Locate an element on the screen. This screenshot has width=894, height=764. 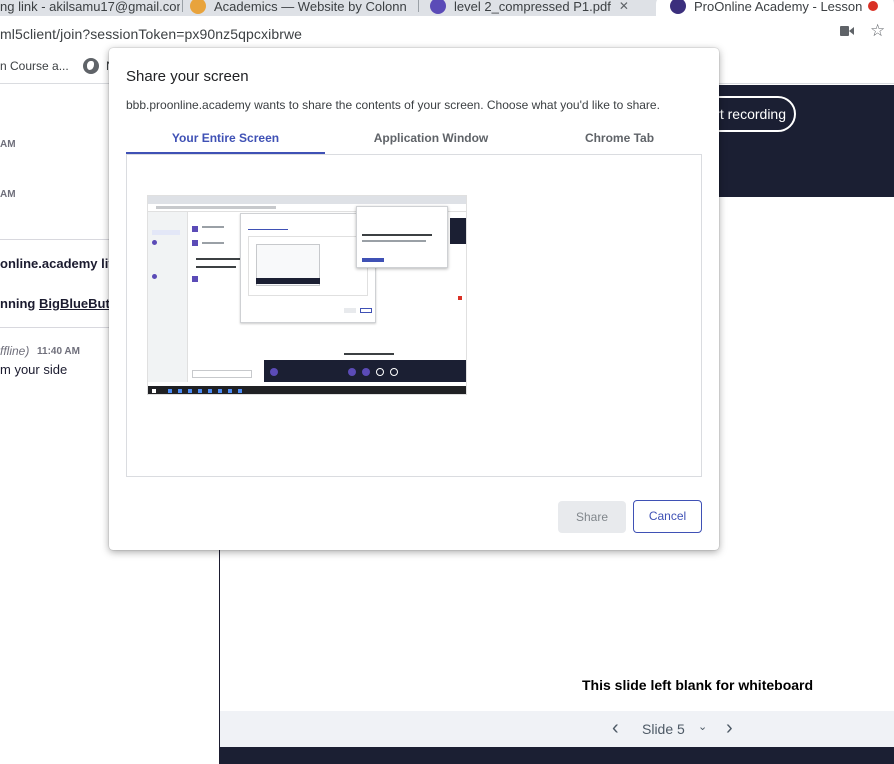
bigbluebutton-link: BigBlueButt is located at coordinates (76, 303).